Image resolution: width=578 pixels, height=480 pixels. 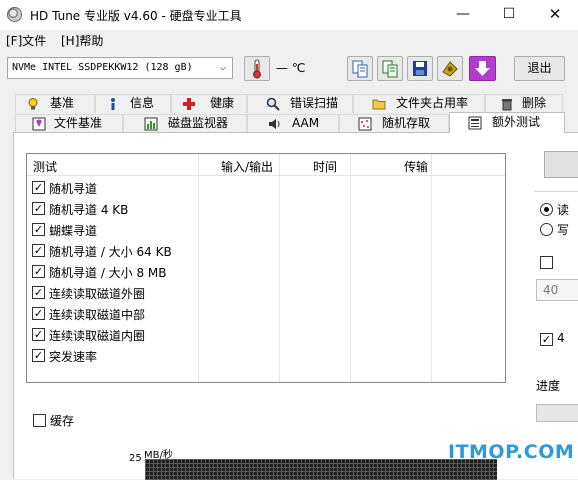 What do you see at coordinates (546, 262) in the screenshot?
I see `option-checkbox` at bounding box center [546, 262].